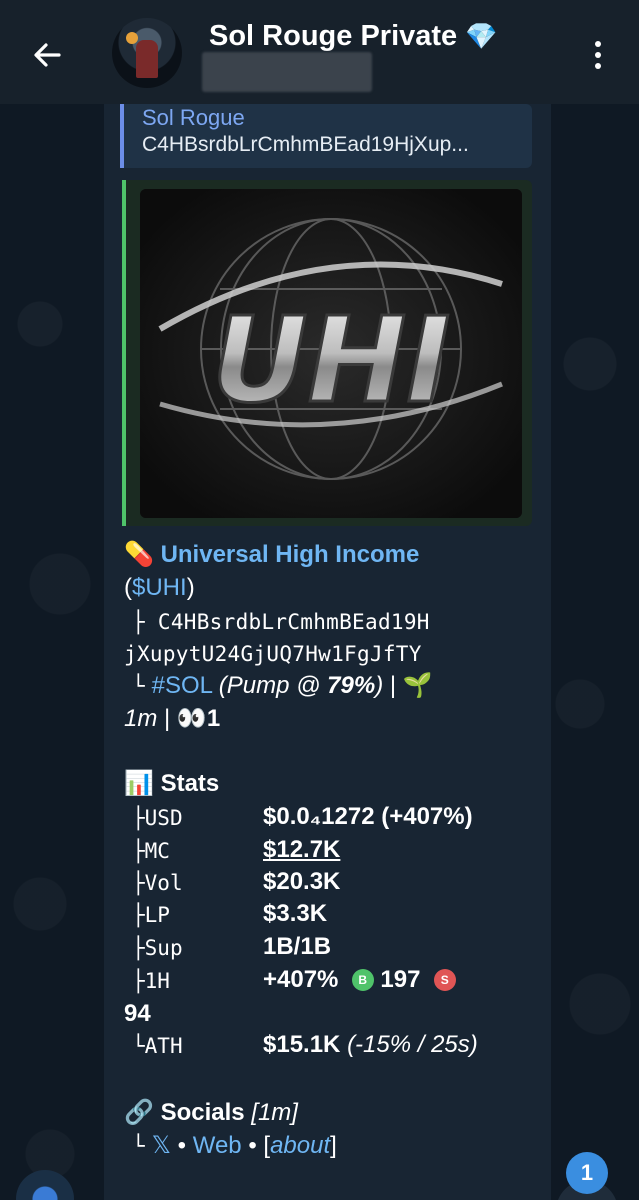 This screenshot has height=1200, width=639. What do you see at coordinates (193, 117) in the screenshot?
I see `reply-sender: Sol Rogue` at bounding box center [193, 117].